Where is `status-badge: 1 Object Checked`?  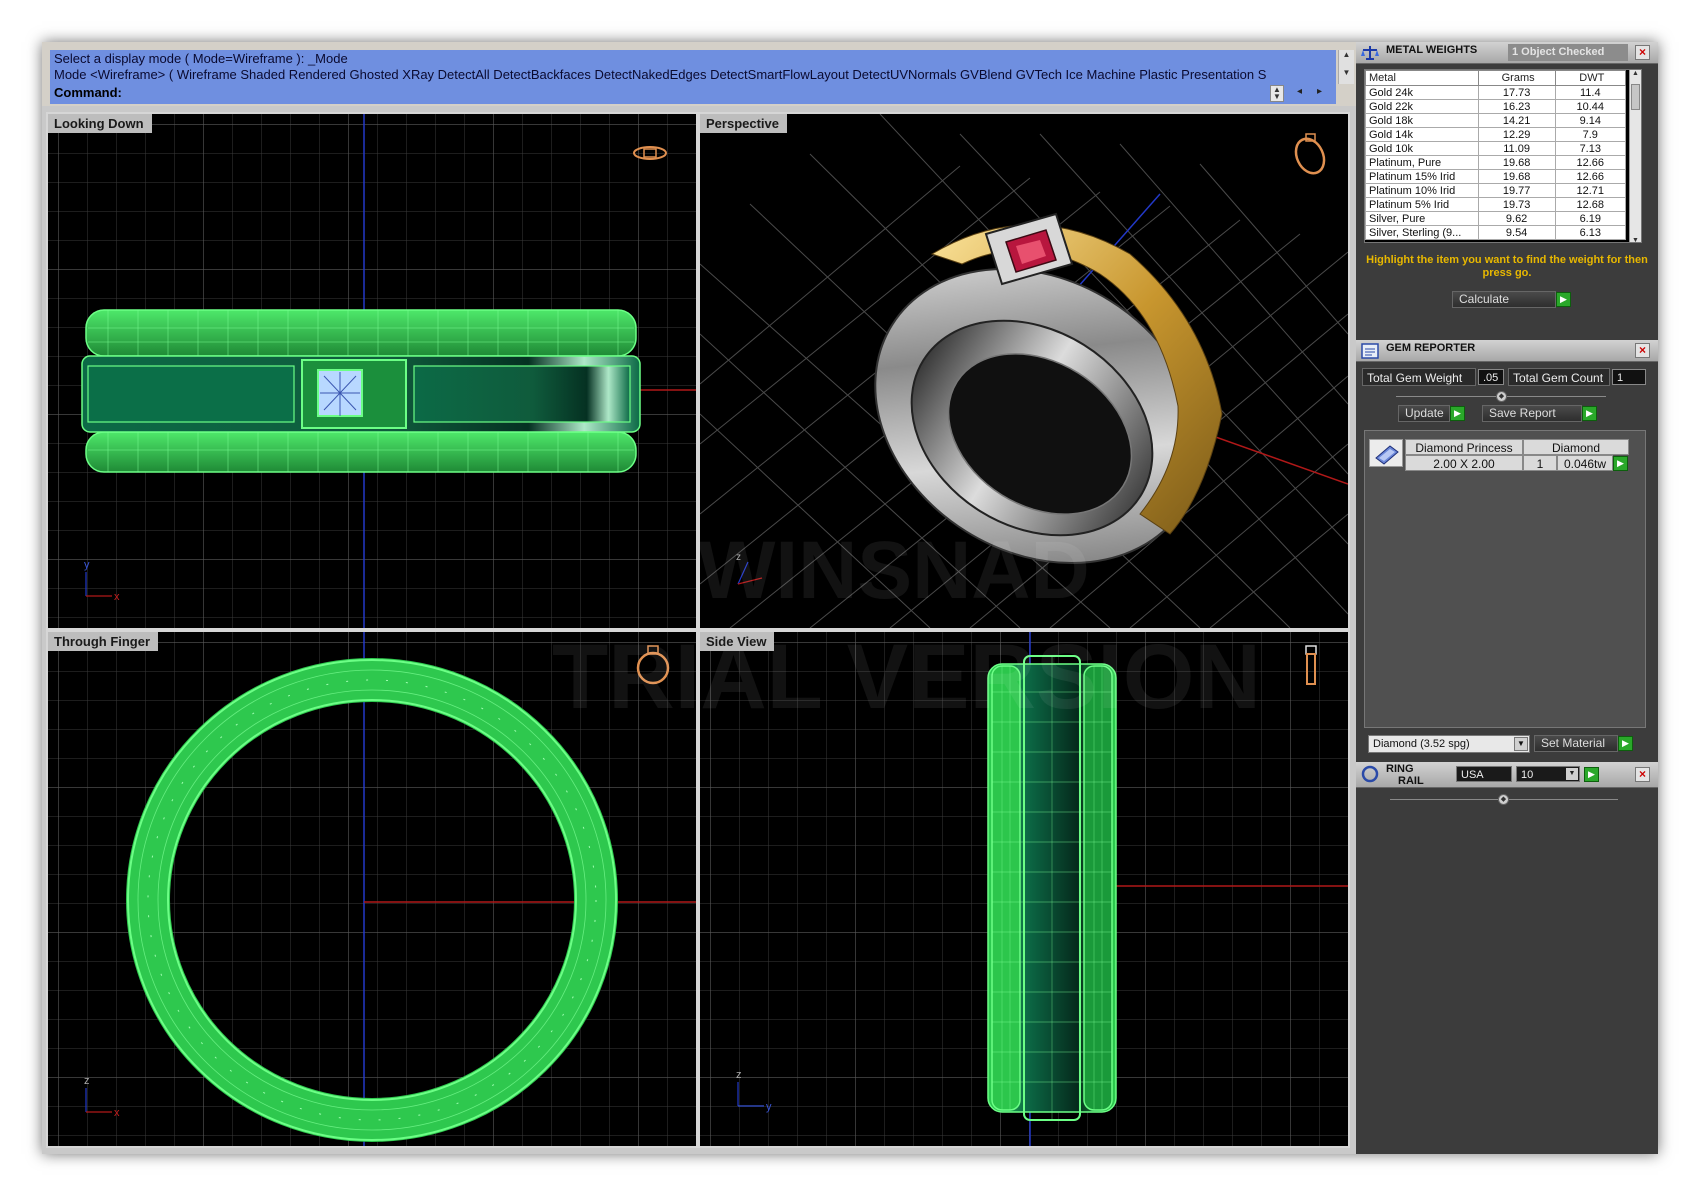 status-badge: 1 Object Checked is located at coordinates (1568, 52).